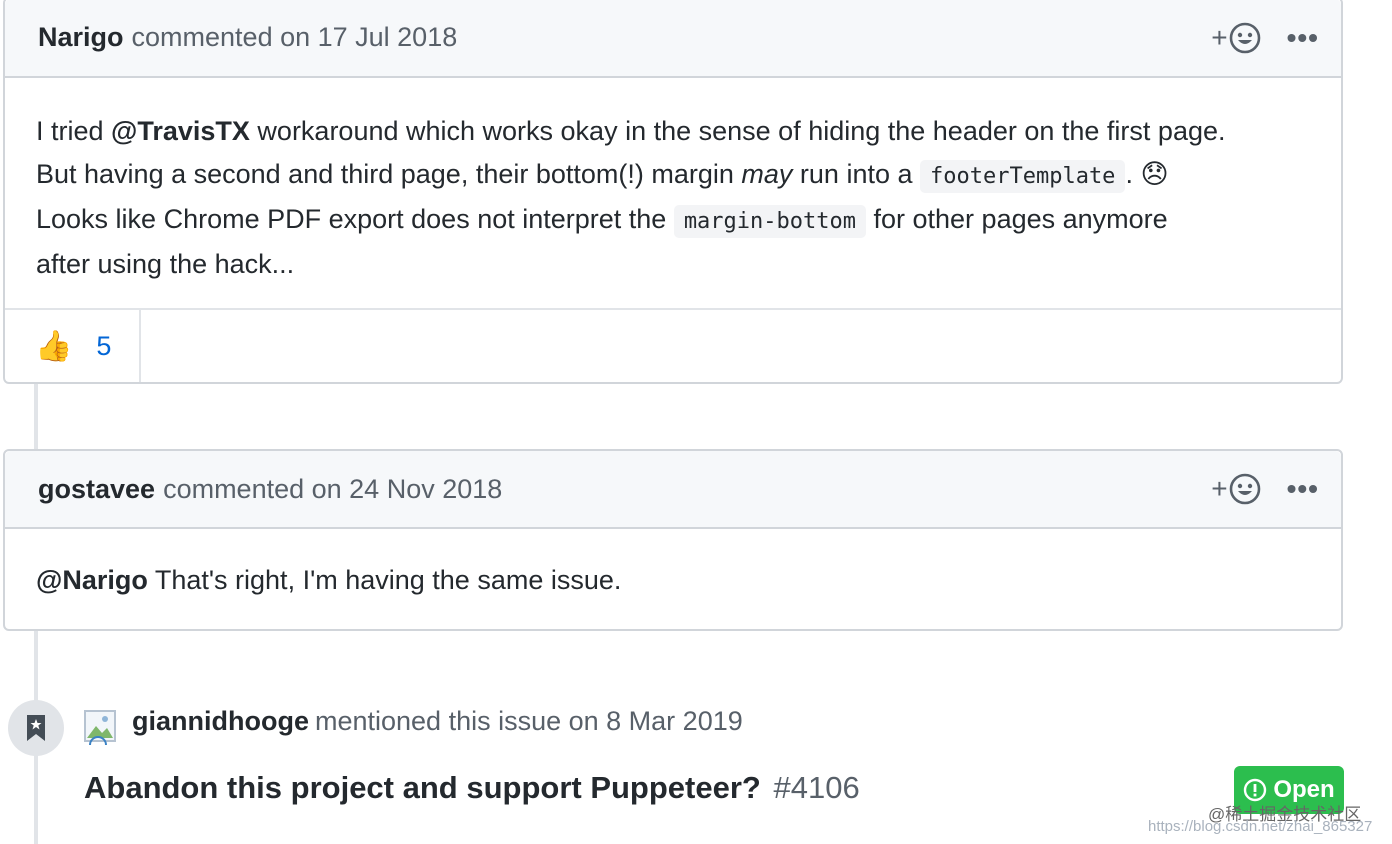  What do you see at coordinates (384, 580) in the screenshot?
I see `body-text: That's right, I'm having the same issue.` at bounding box center [384, 580].